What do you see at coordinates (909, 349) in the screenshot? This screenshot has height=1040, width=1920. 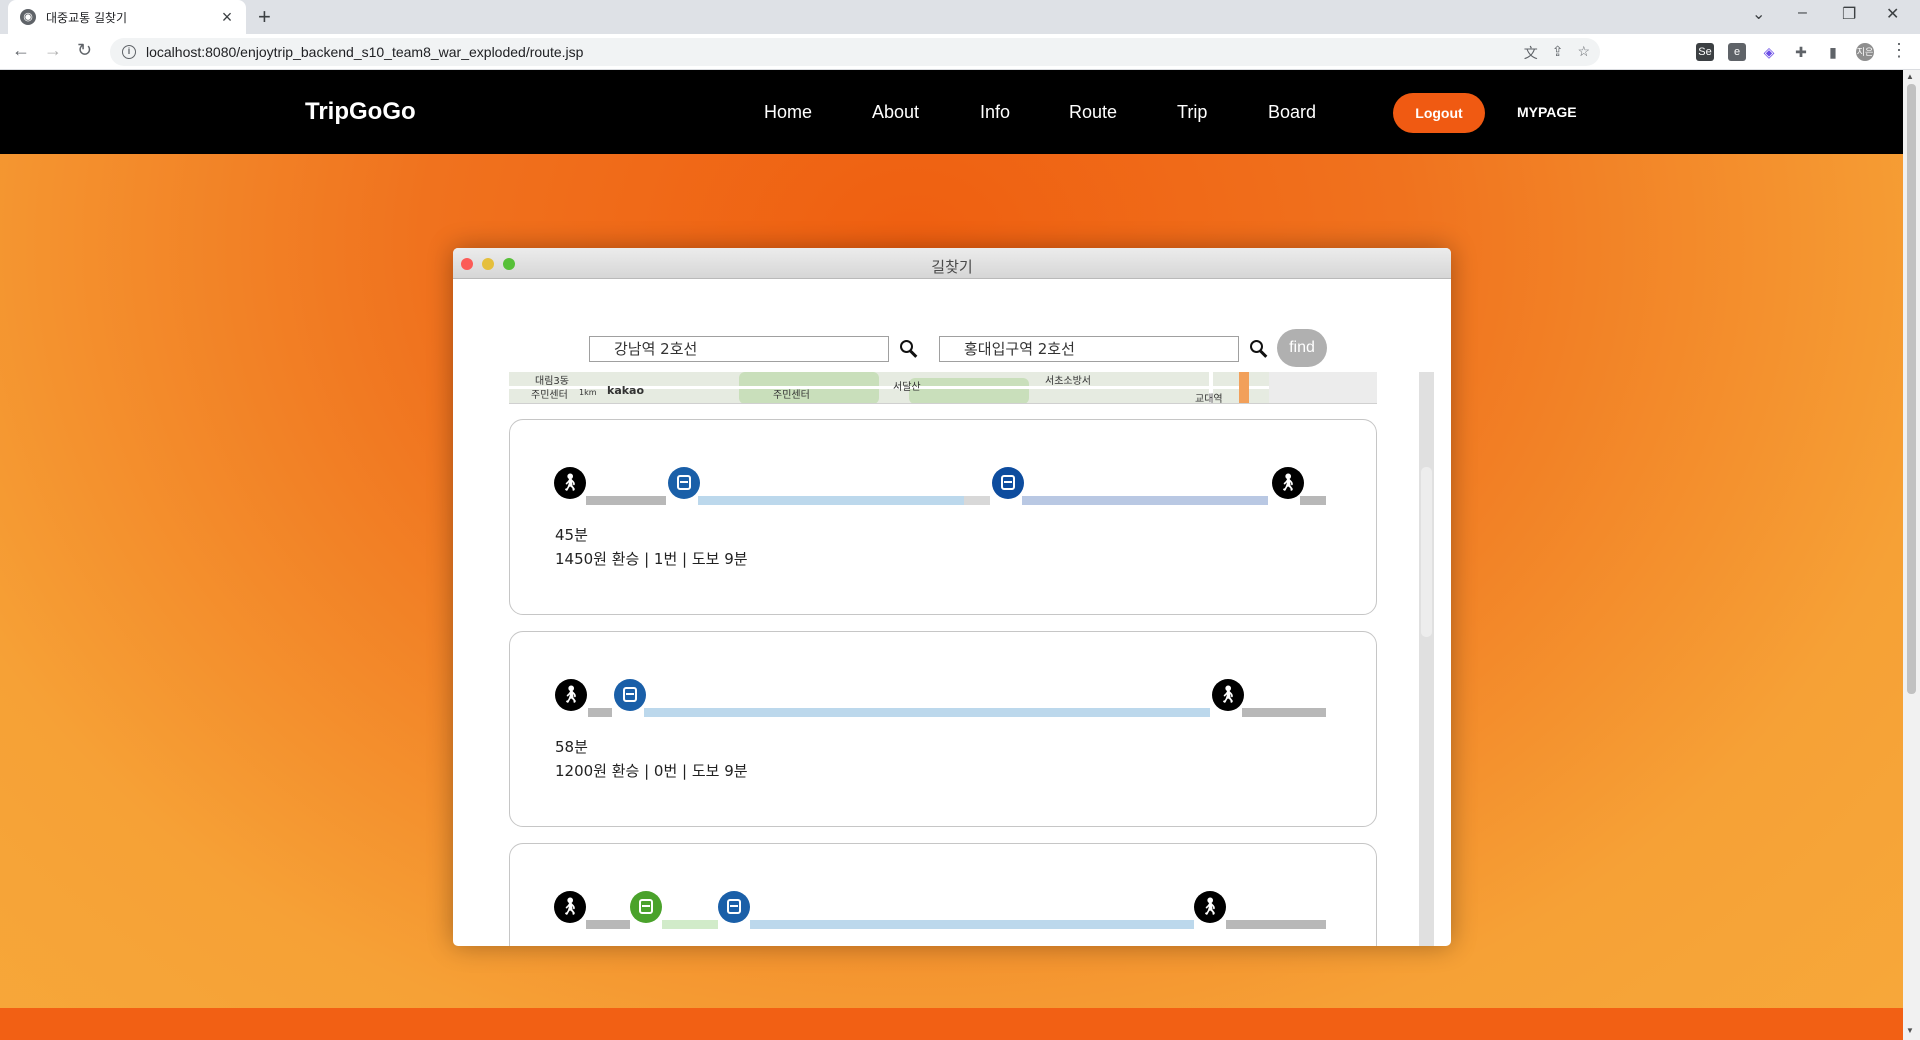 I see `origin-search-icon` at bounding box center [909, 349].